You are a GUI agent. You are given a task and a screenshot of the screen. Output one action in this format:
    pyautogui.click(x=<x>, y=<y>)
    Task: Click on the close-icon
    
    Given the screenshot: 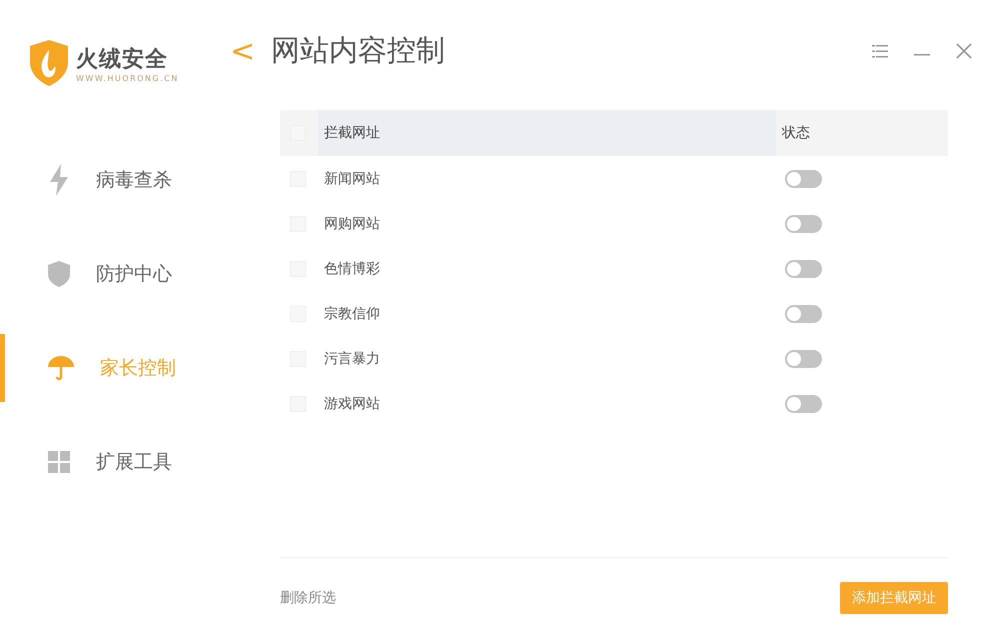 What is the action you would take?
    pyautogui.click(x=964, y=51)
    